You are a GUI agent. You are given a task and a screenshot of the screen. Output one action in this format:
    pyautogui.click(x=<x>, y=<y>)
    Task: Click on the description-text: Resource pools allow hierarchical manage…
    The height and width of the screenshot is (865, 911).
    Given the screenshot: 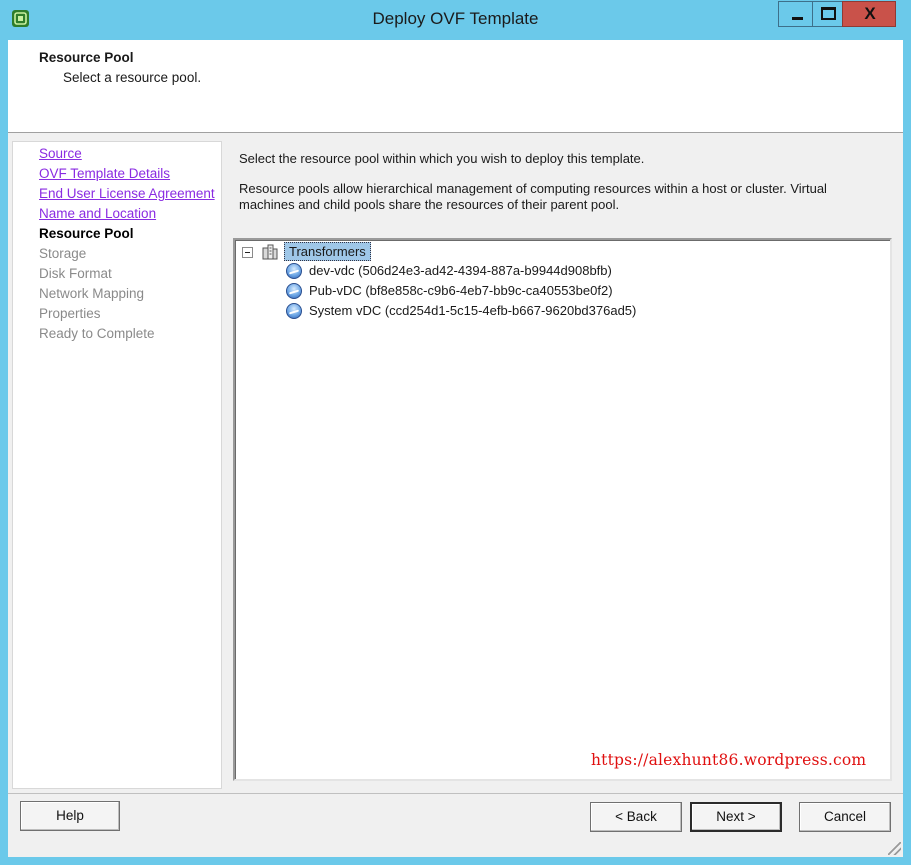 What is the action you would take?
    pyautogui.click(x=533, y=196)
    